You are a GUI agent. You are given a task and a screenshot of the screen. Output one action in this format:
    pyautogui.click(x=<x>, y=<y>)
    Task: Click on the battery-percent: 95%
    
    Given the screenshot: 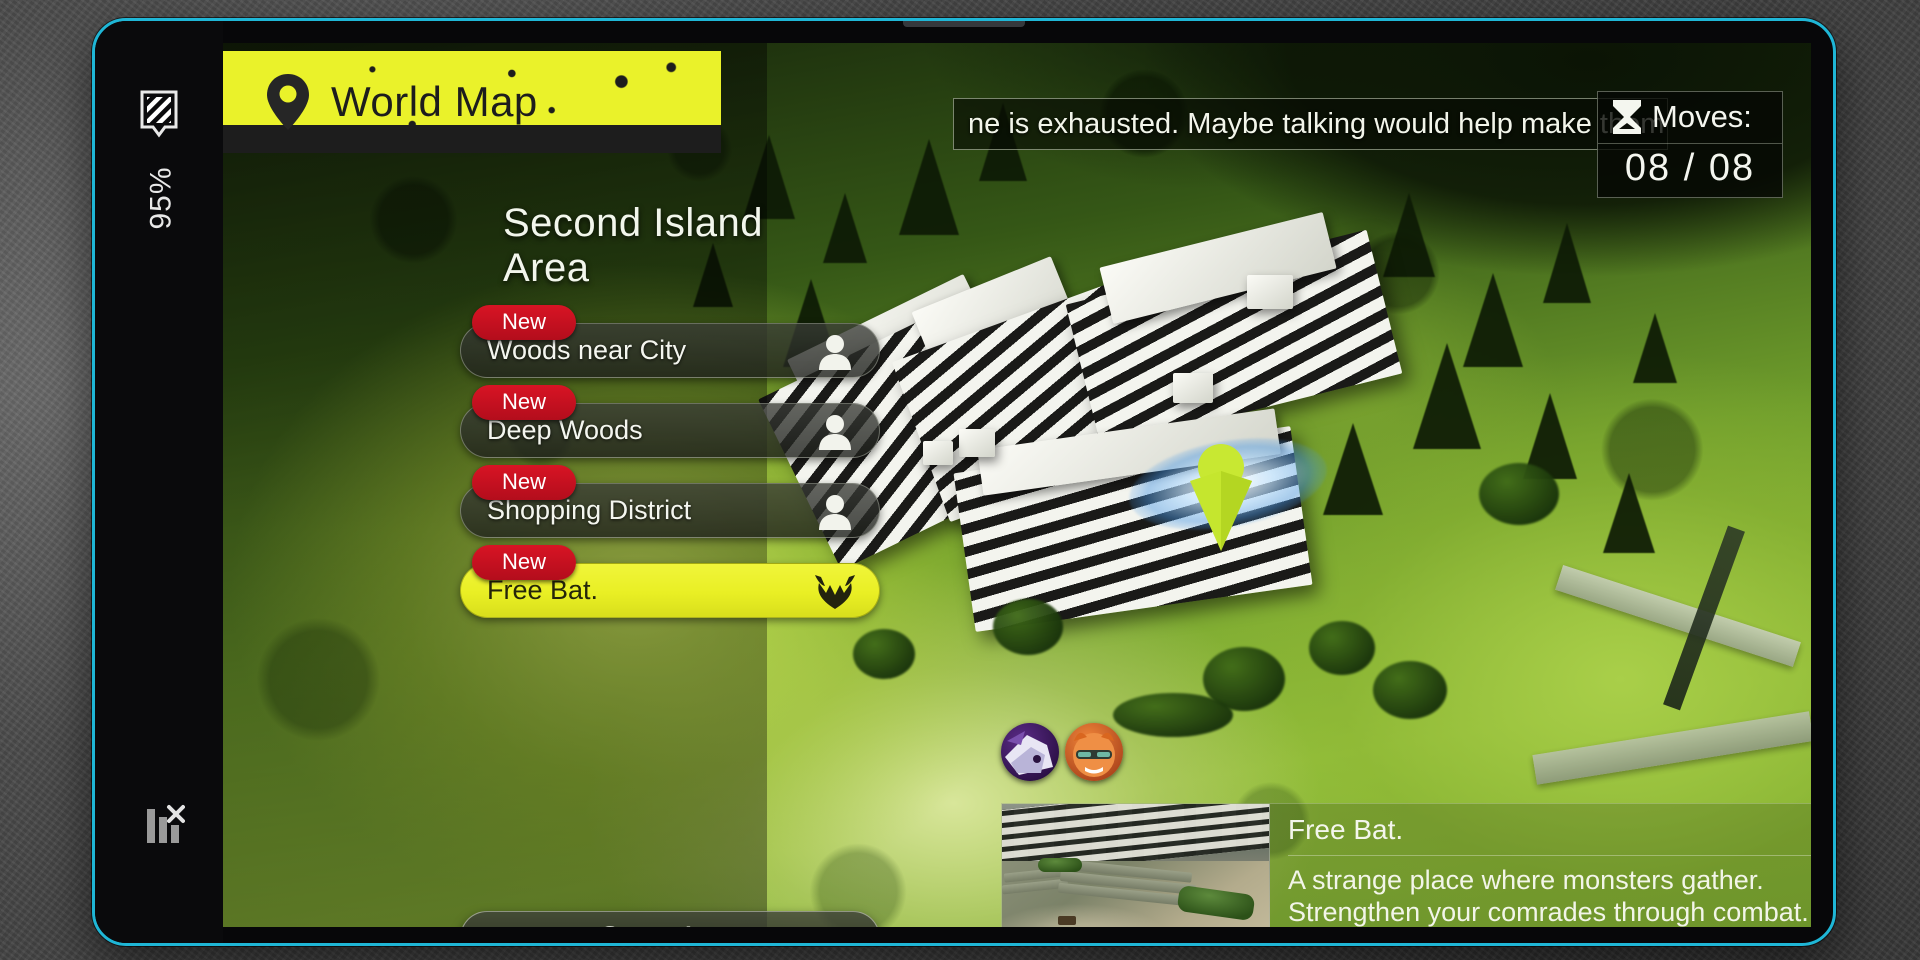 What is the action you would take?
    pyautogui.click(x=166, y=197)
    